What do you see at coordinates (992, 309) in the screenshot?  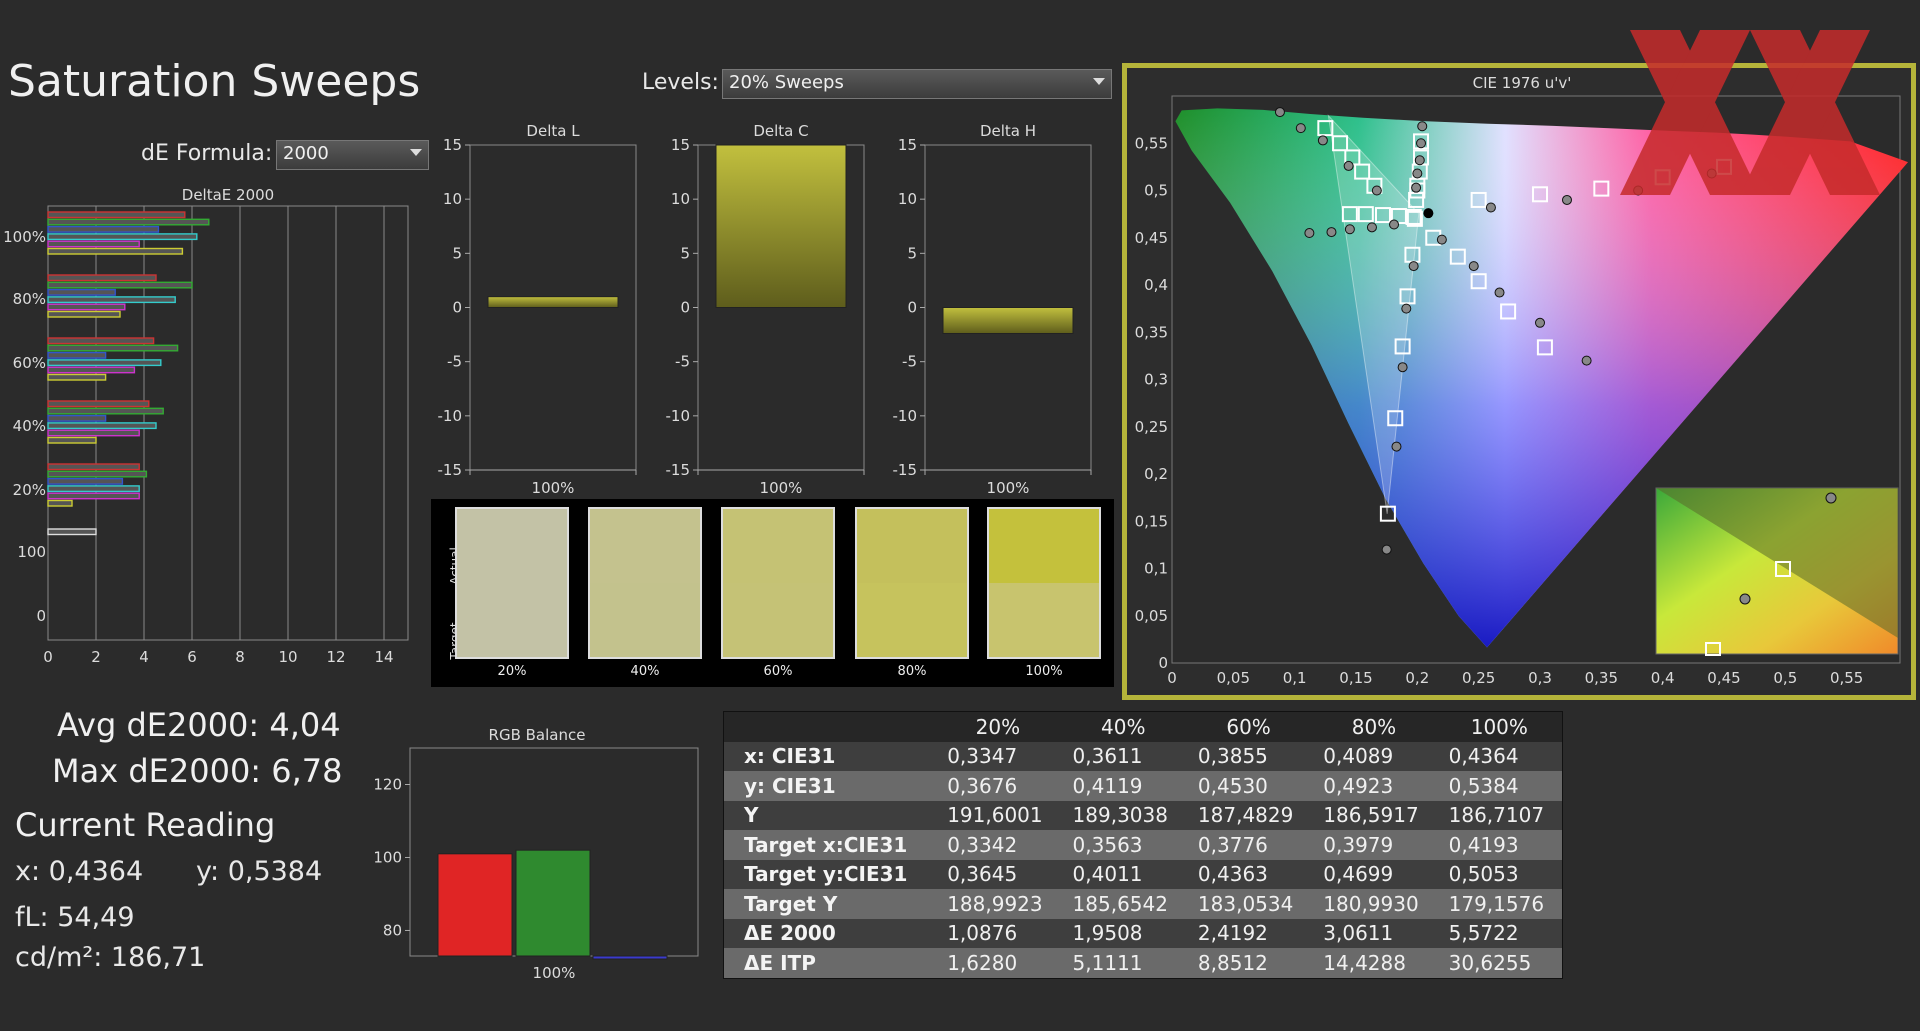 I see `delta-h-chart: Delta H 15 10 5 0 -5 -10 -15 100%` at bounding box center [992, 309].